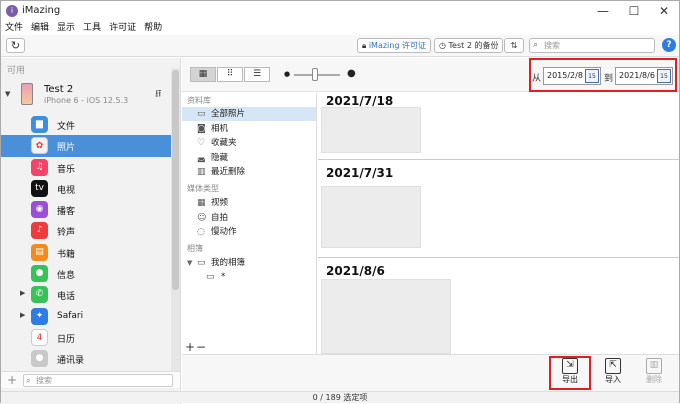 Image resolution: width=680 pixels, height=404 pixels. Describe the element at coordinates (249, 129) in the screenshot. I see `library-item: ◙ 相机` at that location.